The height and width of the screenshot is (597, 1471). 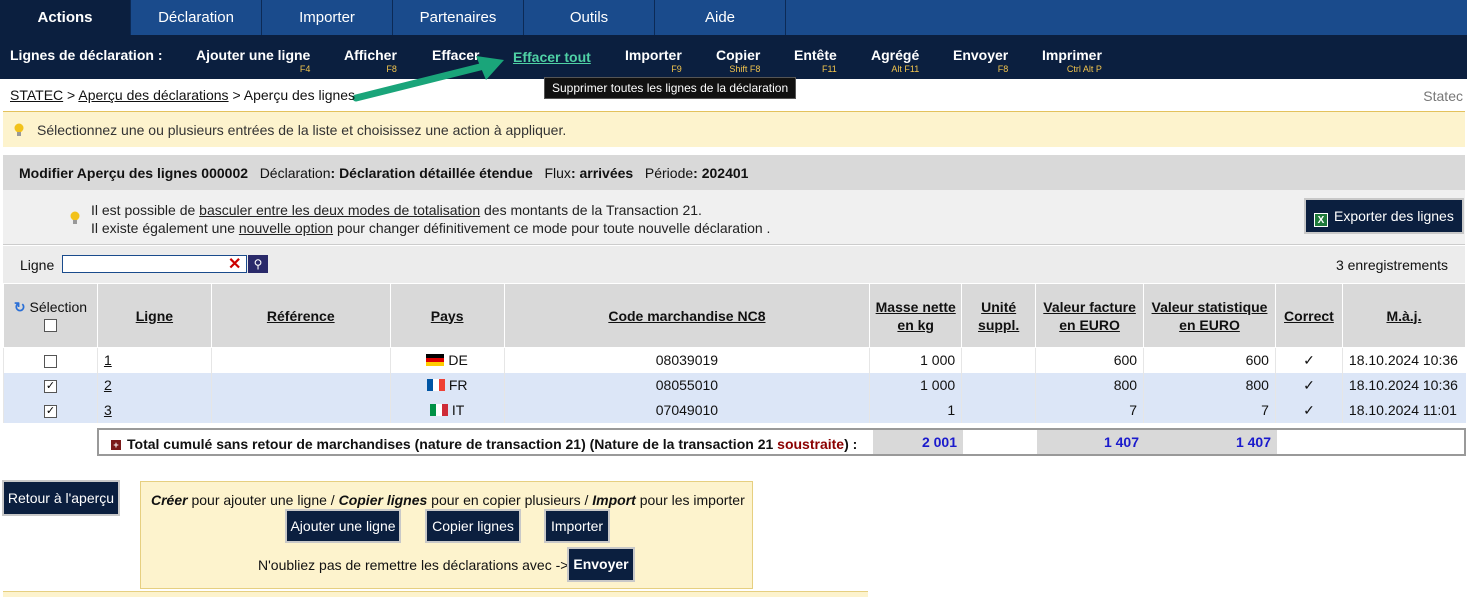 I want to click on new-option-link: nouvelle option, so click(x=286, y=228).